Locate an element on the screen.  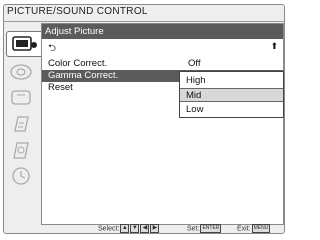
scroll-up-icon: ⬆ is located at coordinates (274, 46).